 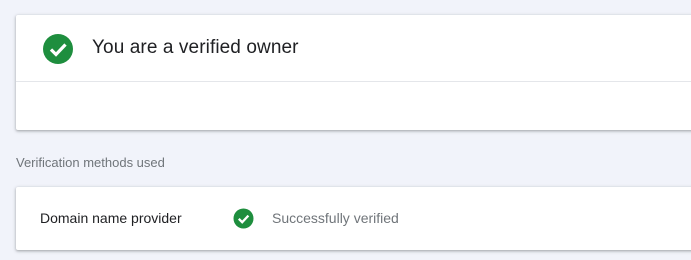 I want to click on verification-method-name: Domain name provider, so click(x=111, y=218).